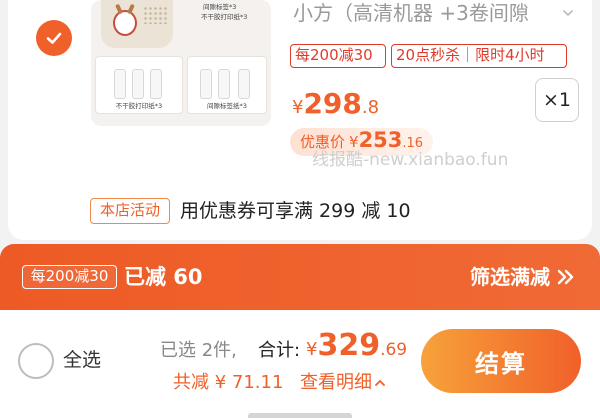 This screenshot has width=600, height=418. Describe the element at coordinates (566, 277) in the screenshot. I see `double-chevron-right-icon` at that location.